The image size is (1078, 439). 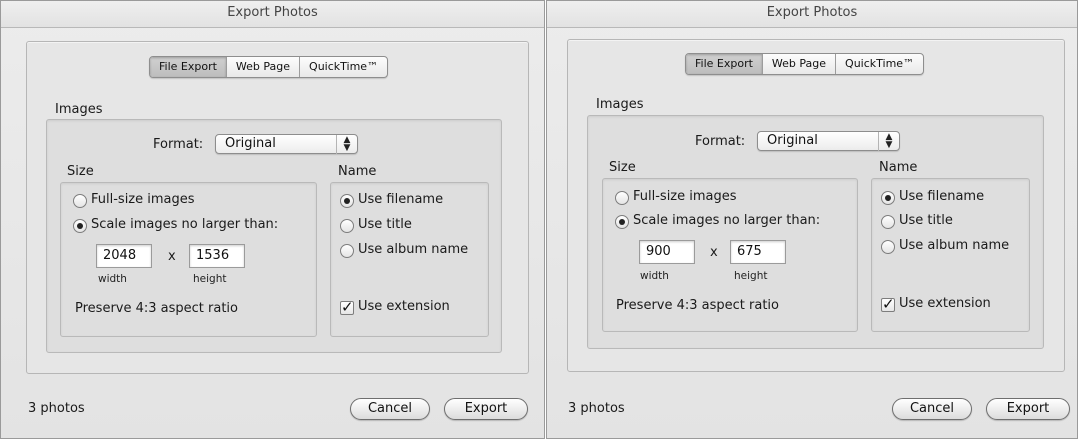 I want to click on width-input: 2048, so click(x=124, y=256).